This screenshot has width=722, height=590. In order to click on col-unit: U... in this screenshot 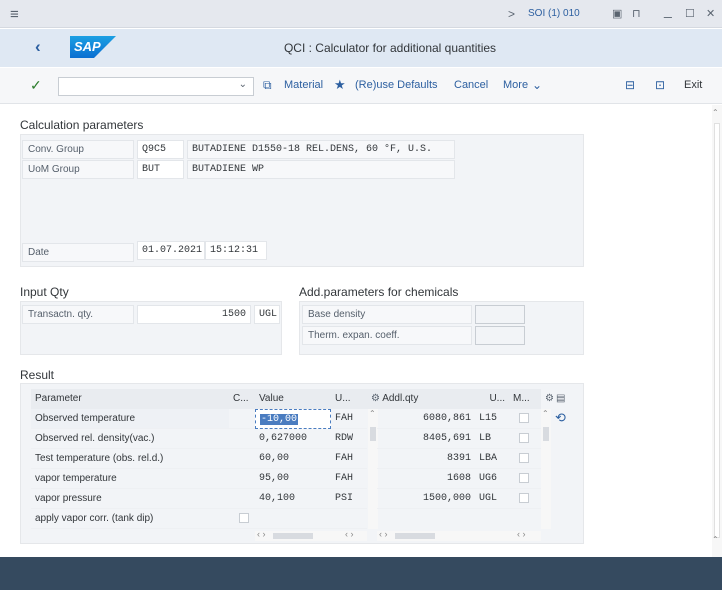, I will do `click(349, 399)`.